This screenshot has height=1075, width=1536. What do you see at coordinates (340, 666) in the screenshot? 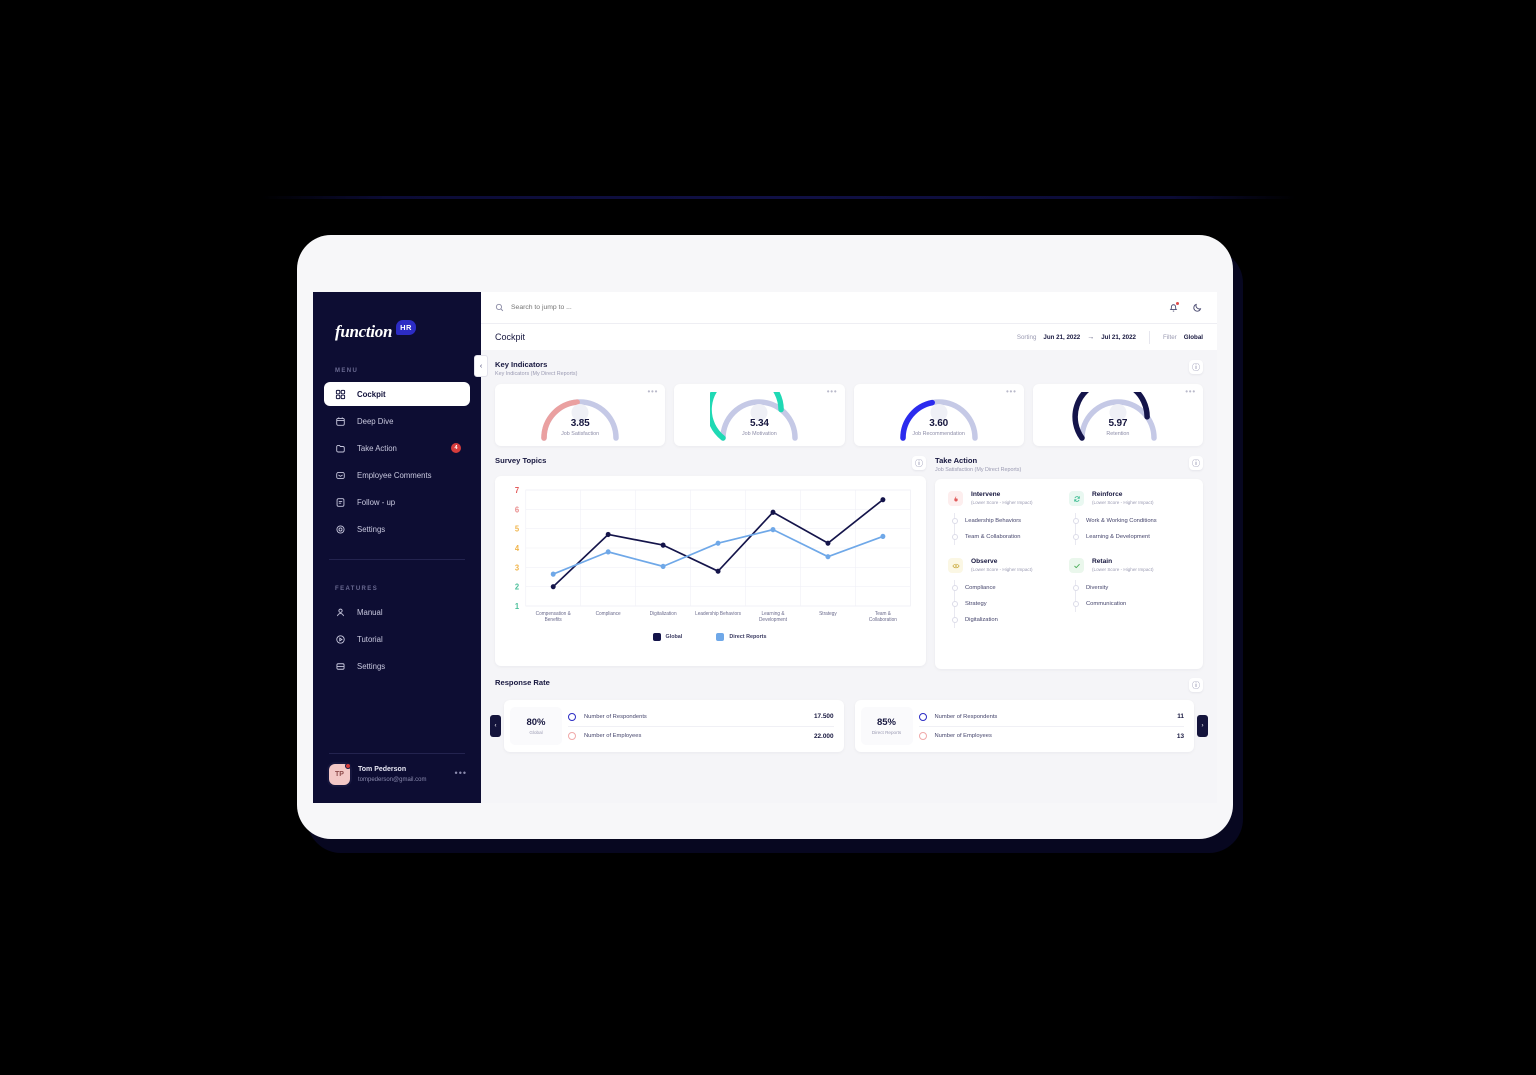
I see `sliders-icon` at bounding box center [340, 666].